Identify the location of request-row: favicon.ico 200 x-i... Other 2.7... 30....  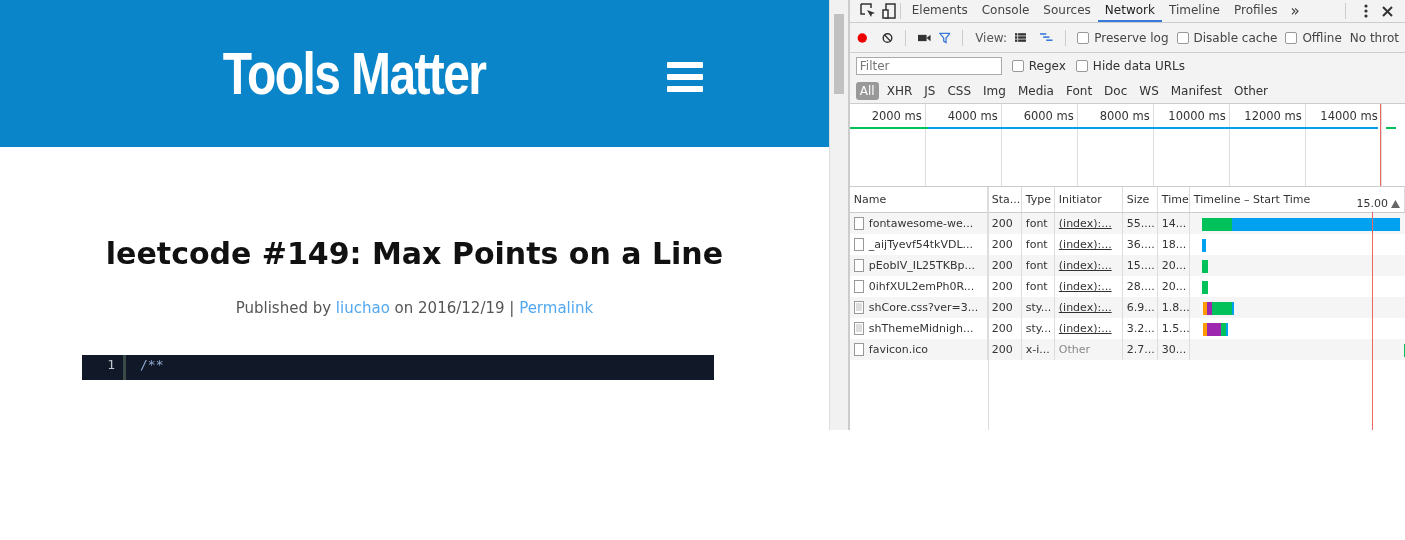
(1127, 349).